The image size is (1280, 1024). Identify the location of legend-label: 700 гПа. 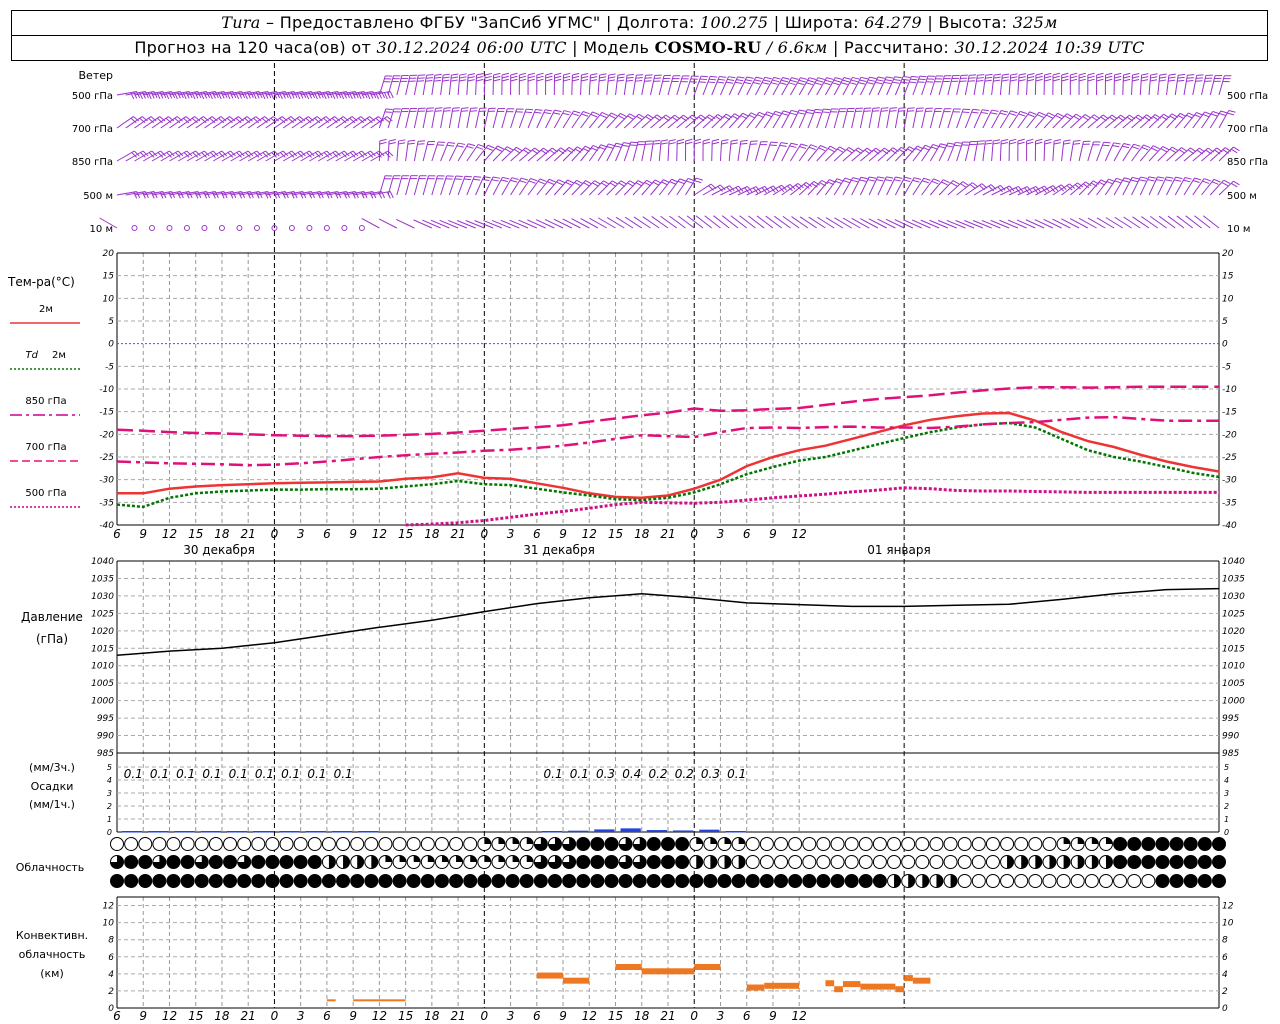
(45, 447).